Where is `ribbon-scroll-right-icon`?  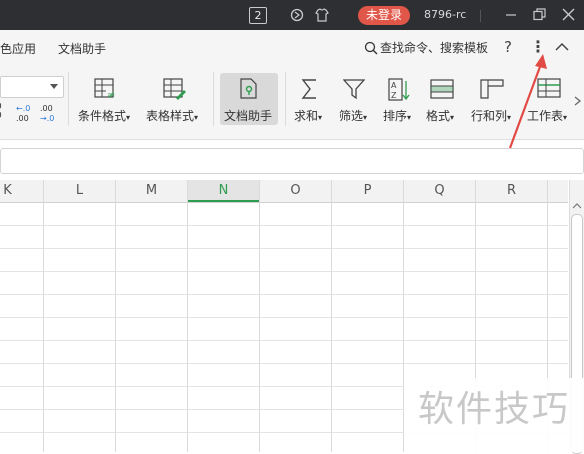 ribbon-scroll-right-icon is located at coordinates (578, 101).